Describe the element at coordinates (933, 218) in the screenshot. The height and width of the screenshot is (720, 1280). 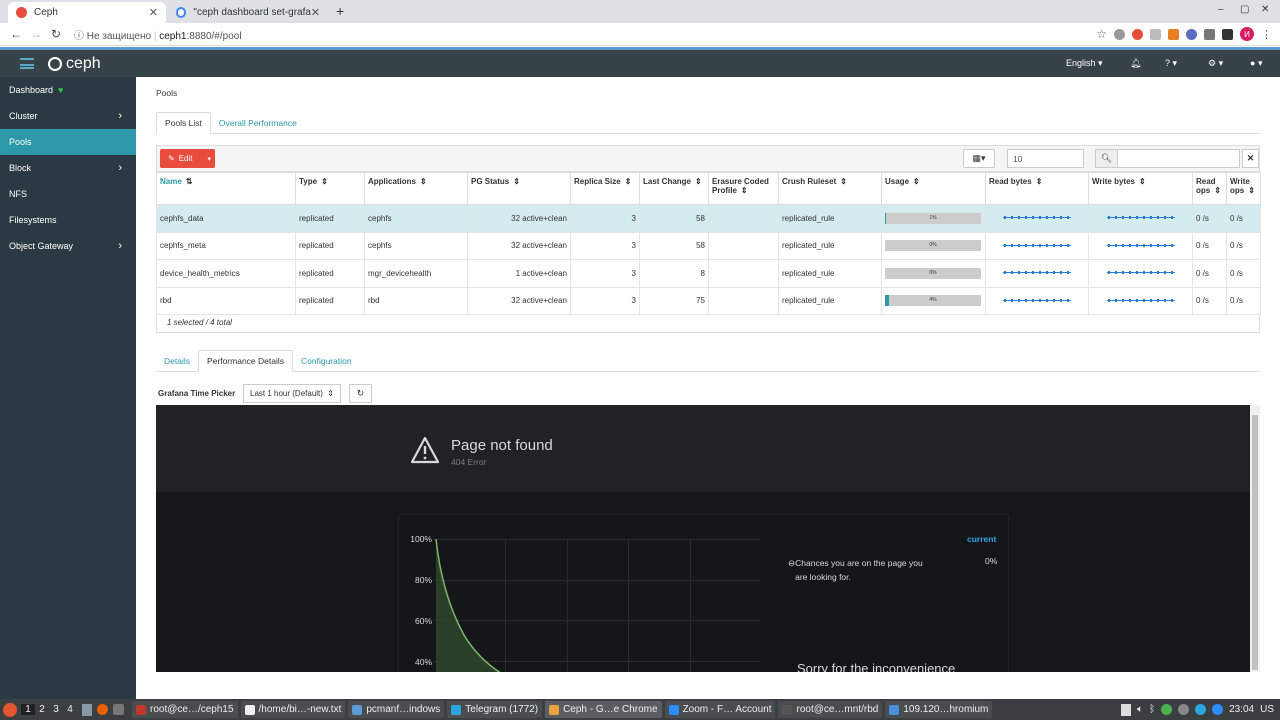
I see `usage-bar: 1%` at that location.